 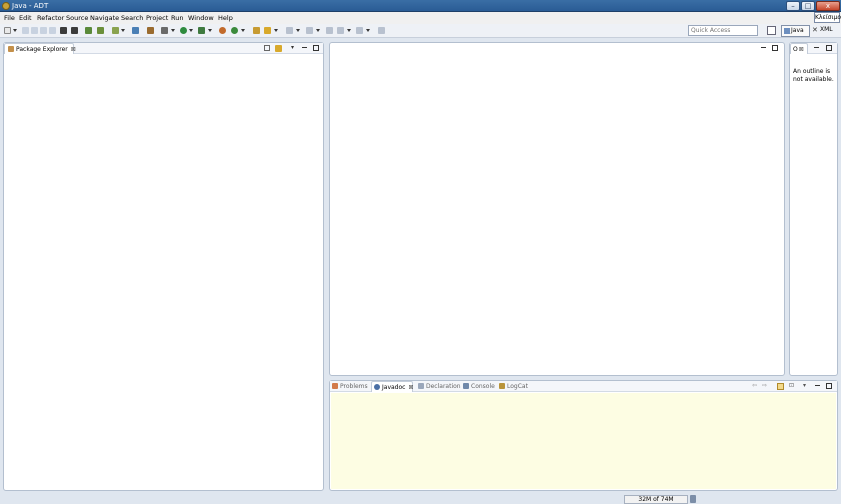 What do you see at coordinates (115, 30) in the screenshot?
I see `lint-icon` at bounding box center [115, 30].